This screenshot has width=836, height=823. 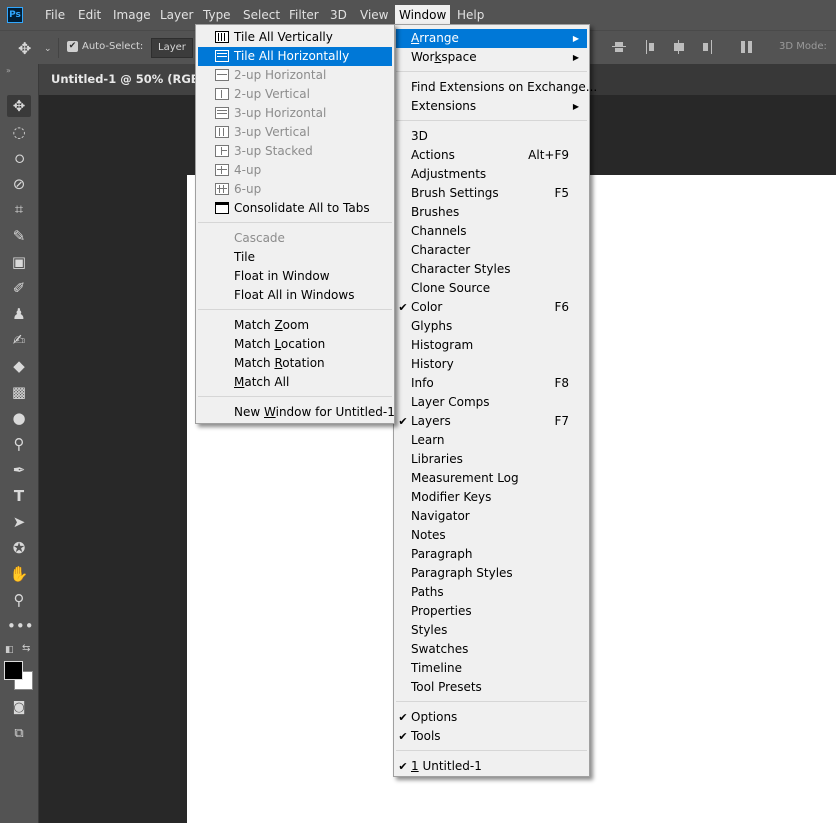 I want to click on menu-item-paths: Paths, so click(x=491, y=592).